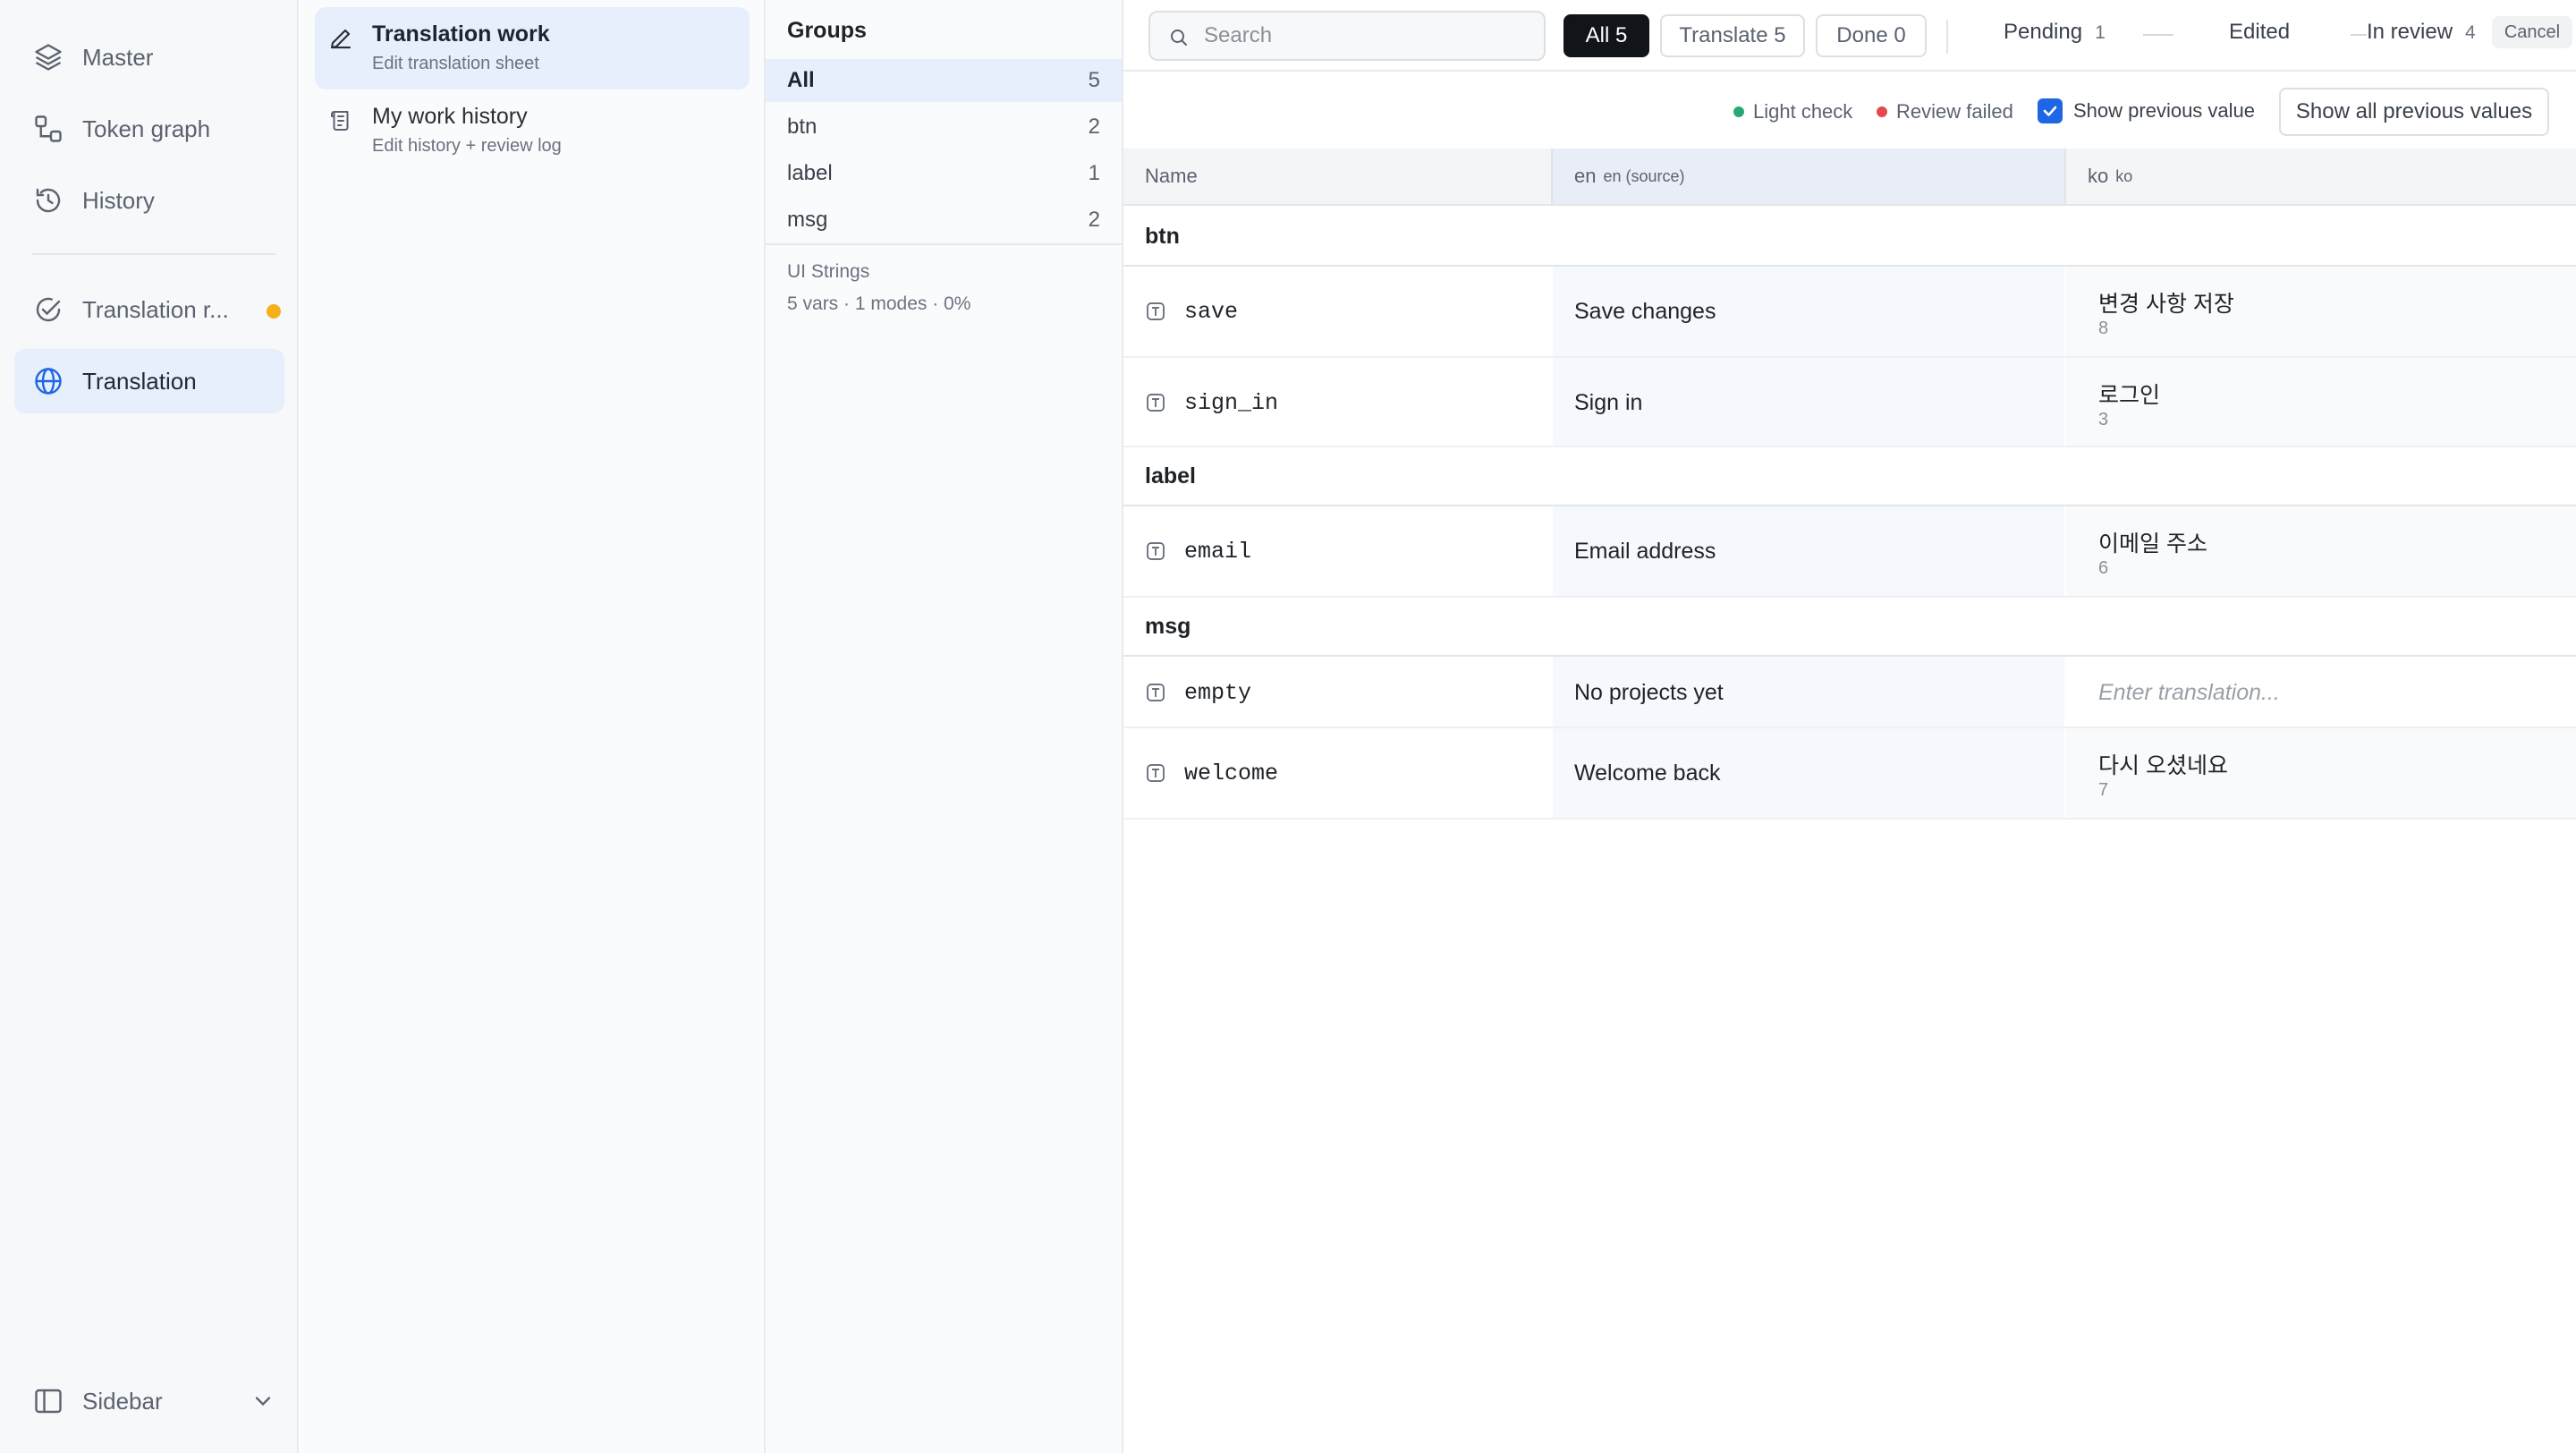 Image resolution: width=2576 pixels, height=1453 pixels. What do you see at coordinates (48, 128) in the screenshot?
I see `graph-icon` at bounding box center [48, 128].